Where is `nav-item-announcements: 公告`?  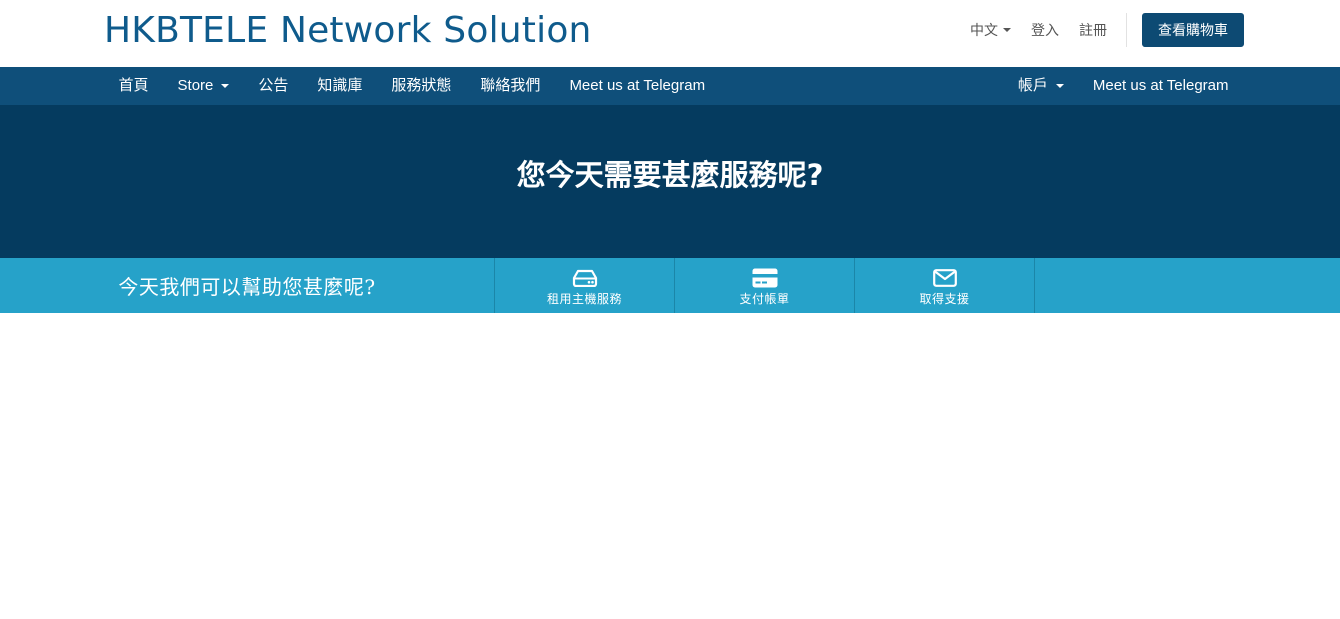 nav-item-announcements: 公告 is located at coordinates (273, 86).